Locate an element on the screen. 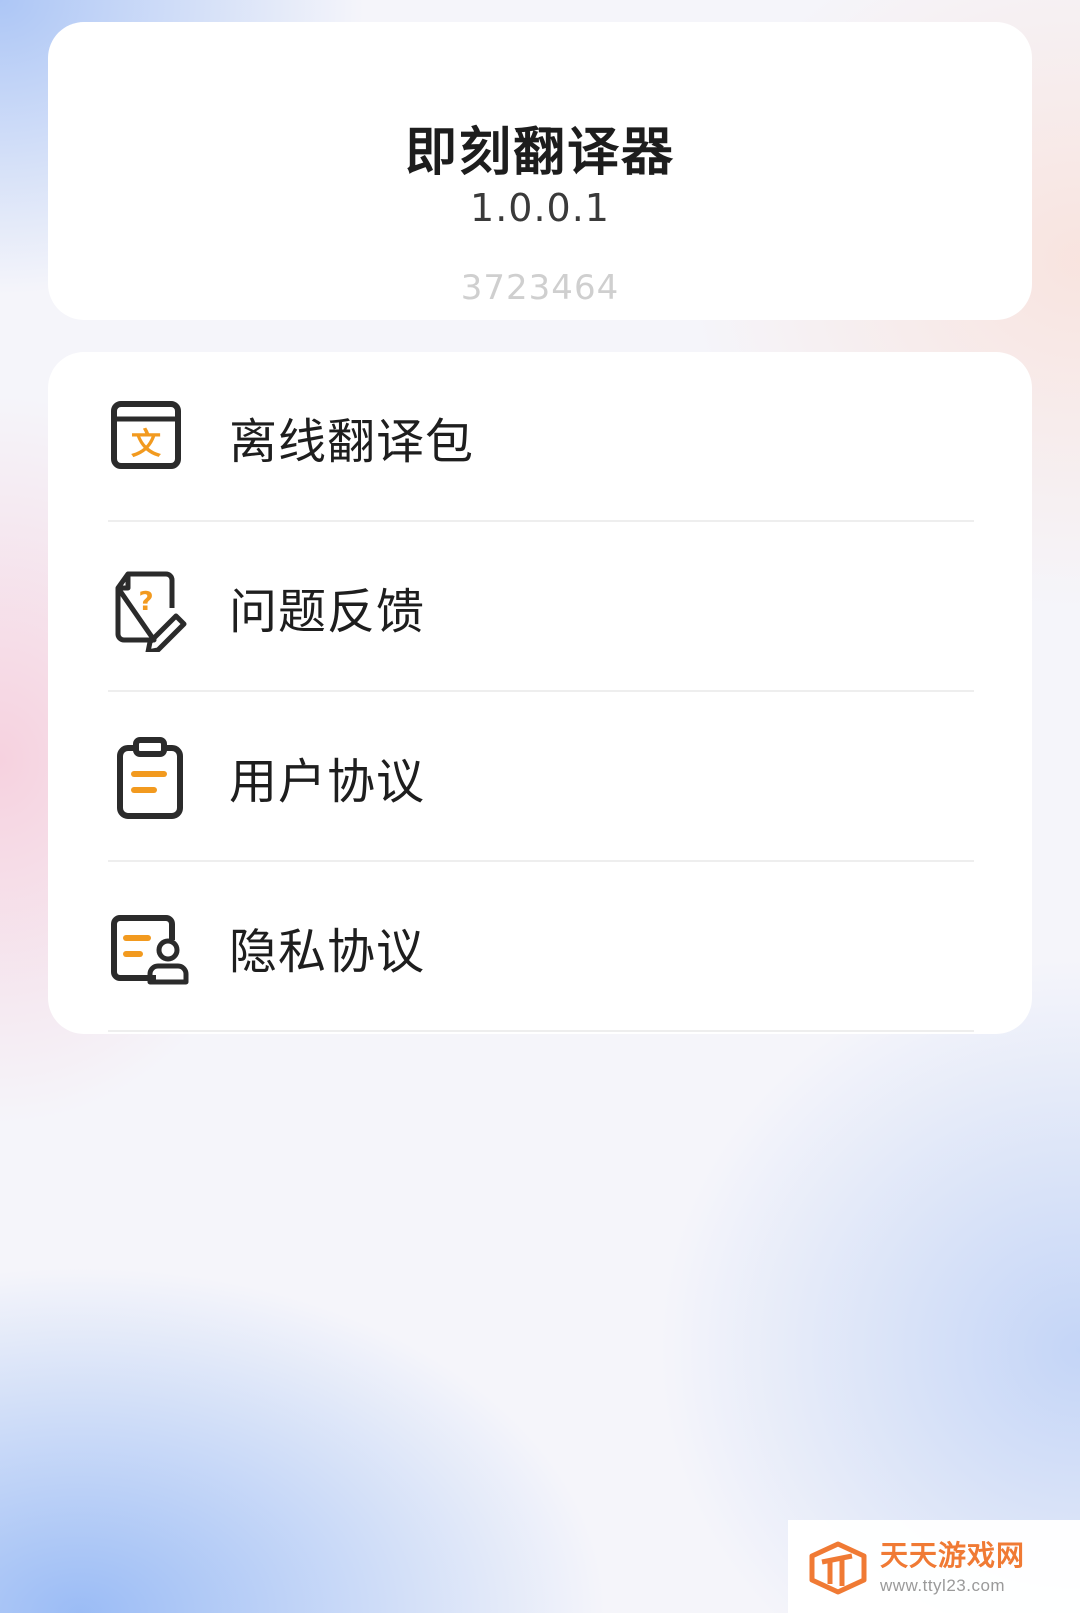 The image size is (1080, 1613). watermark-url: www.ttyl23.com is located at coordinates (943, 1585).